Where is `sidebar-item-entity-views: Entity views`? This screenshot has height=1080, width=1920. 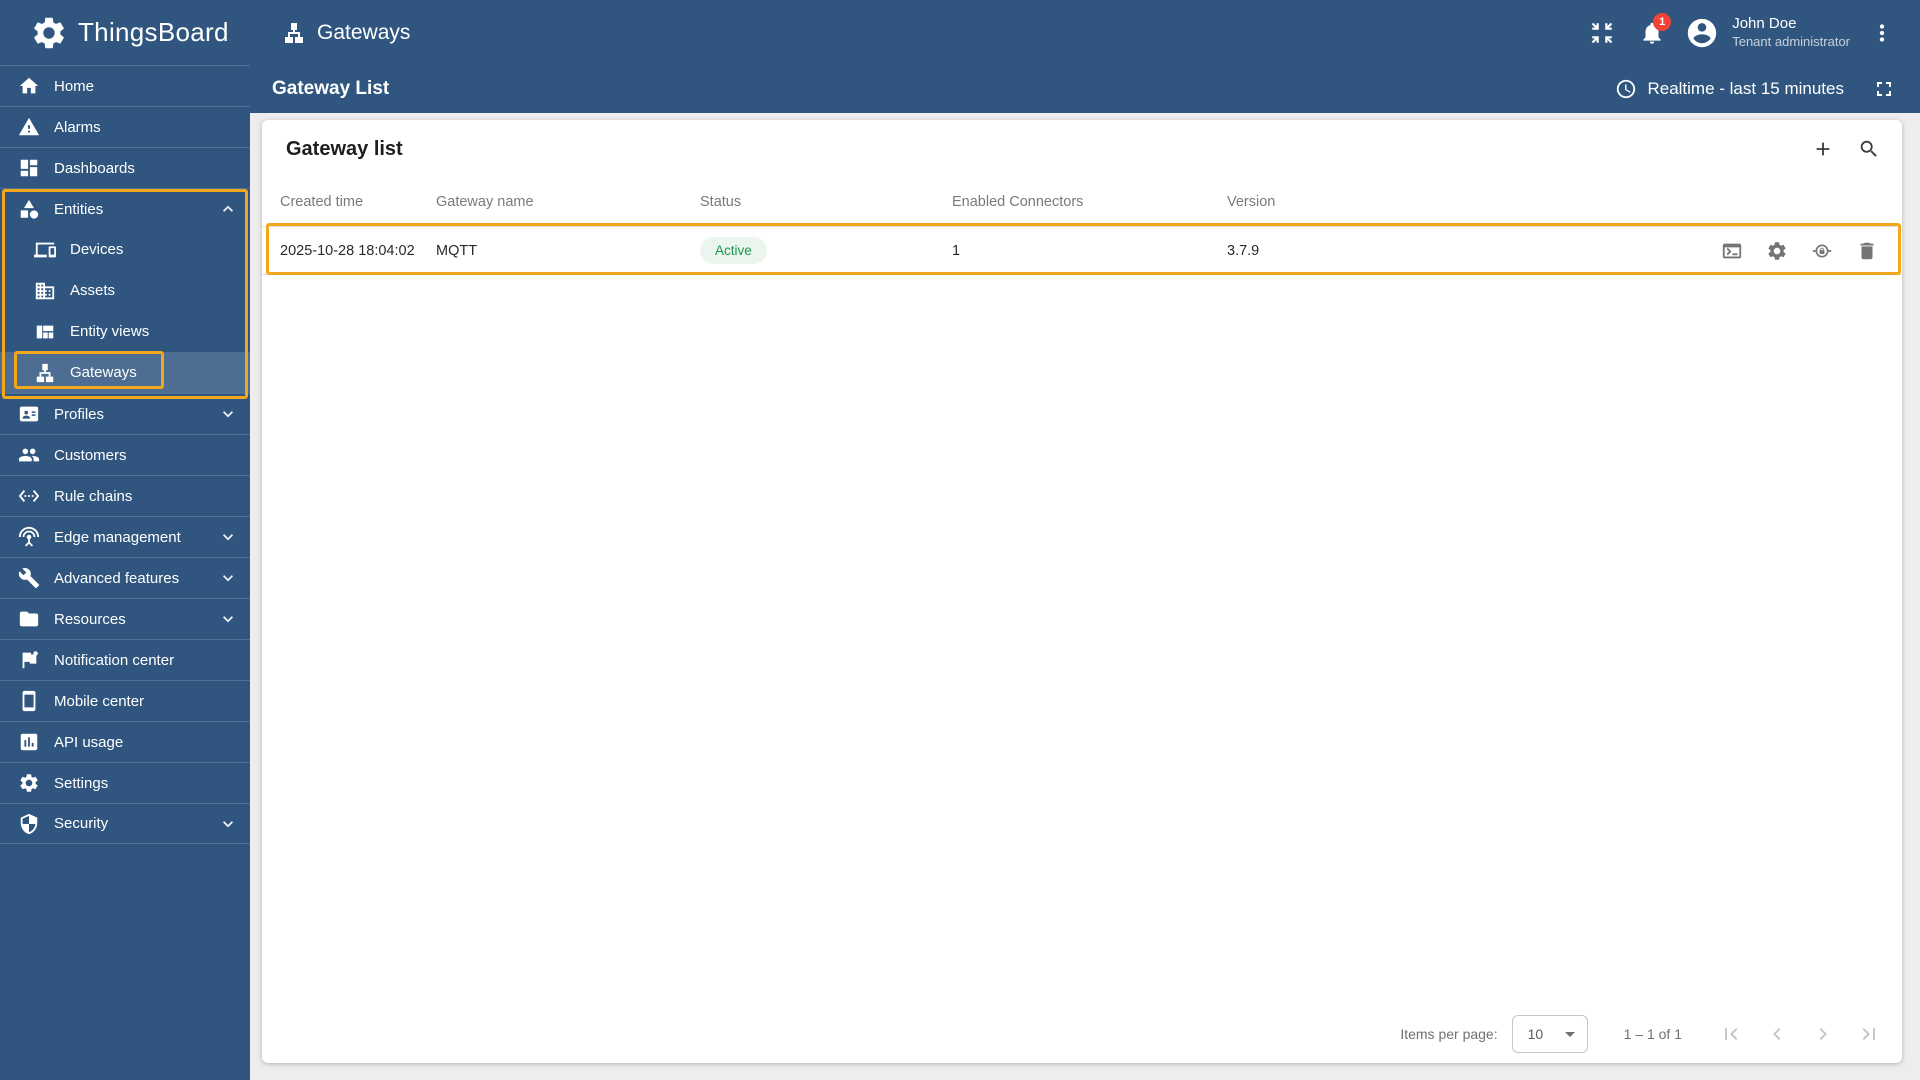
sidebar-item-entity-views: Entity views is located at coordinates (125, 331).